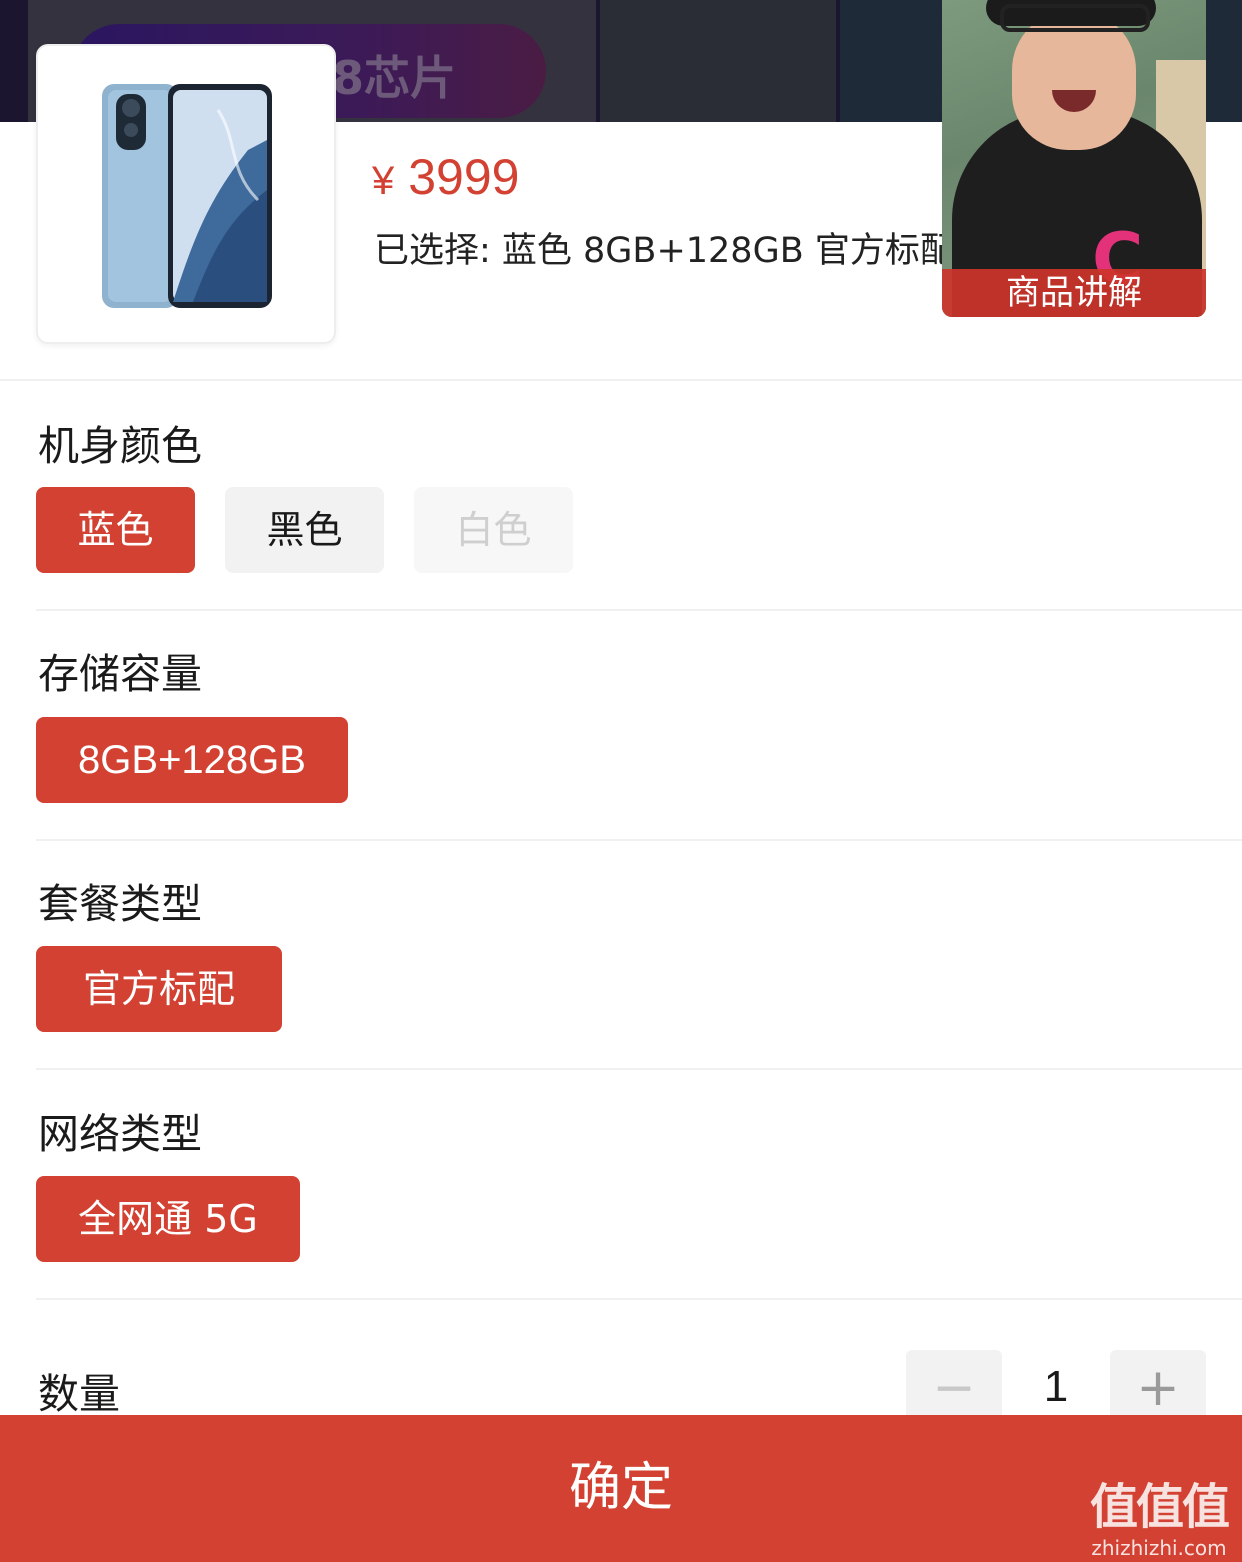 Image resolution: width=1242 pixels, height=1562 pixels. What do you see at coordinates (304, 530) in the screenshot?
I see `option-color-black: 黑色` at bounding box center [304, 530].